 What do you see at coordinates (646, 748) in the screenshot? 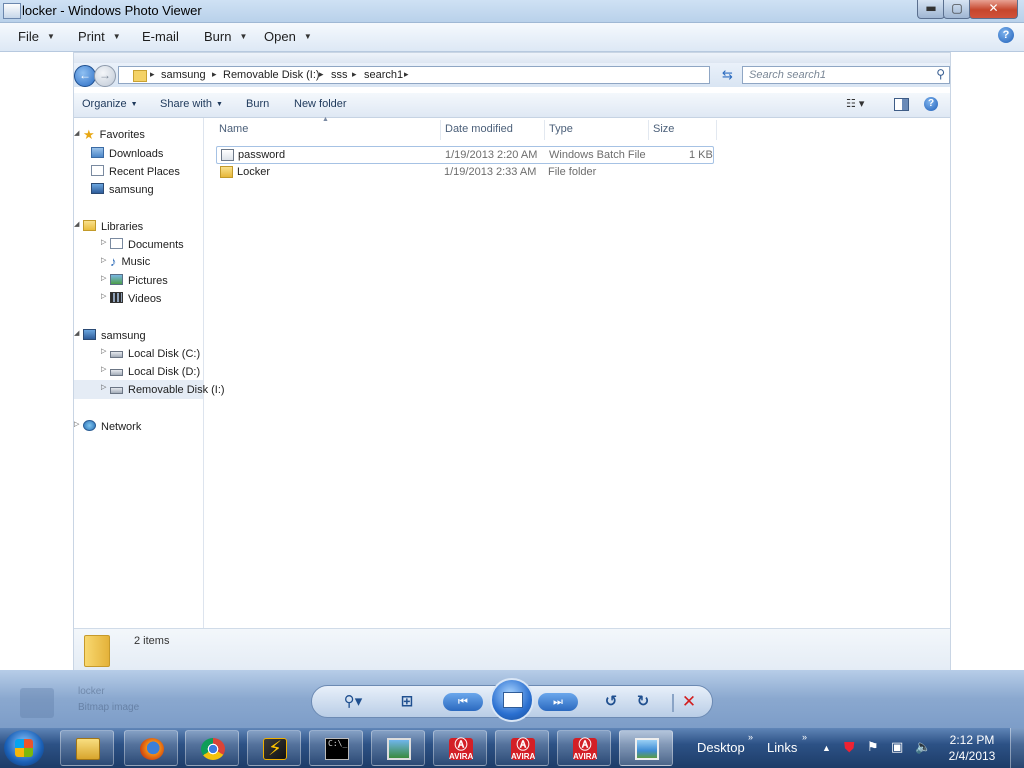
I see `taskbar-photo-viewer` at bounding box center [646, 748].